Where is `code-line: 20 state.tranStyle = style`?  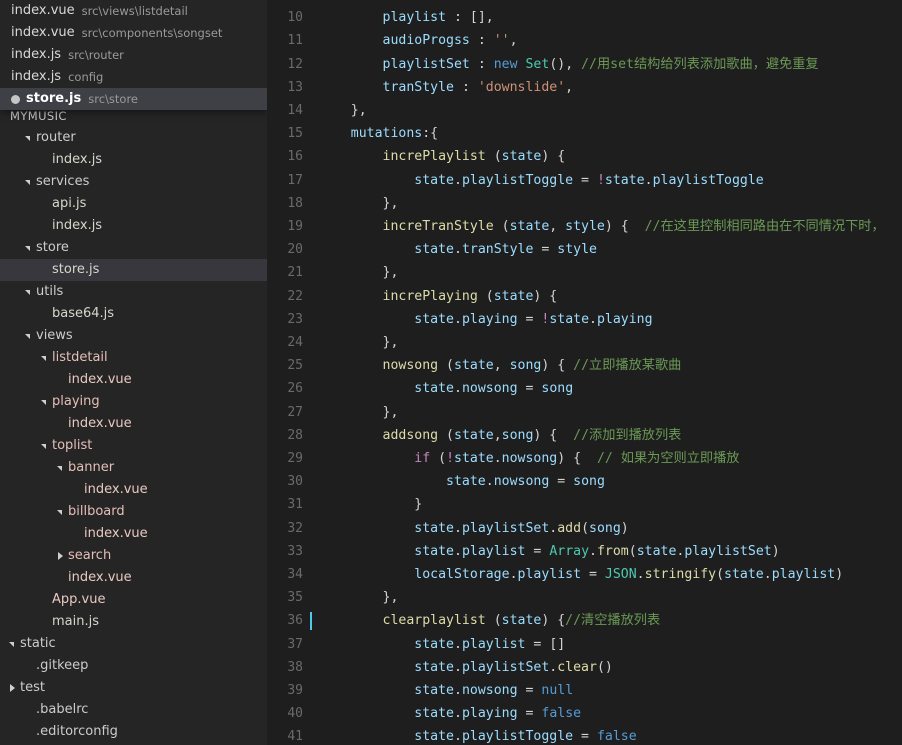 code-line: 20 state.tranStyle = style is located at coordinates (584, 249).